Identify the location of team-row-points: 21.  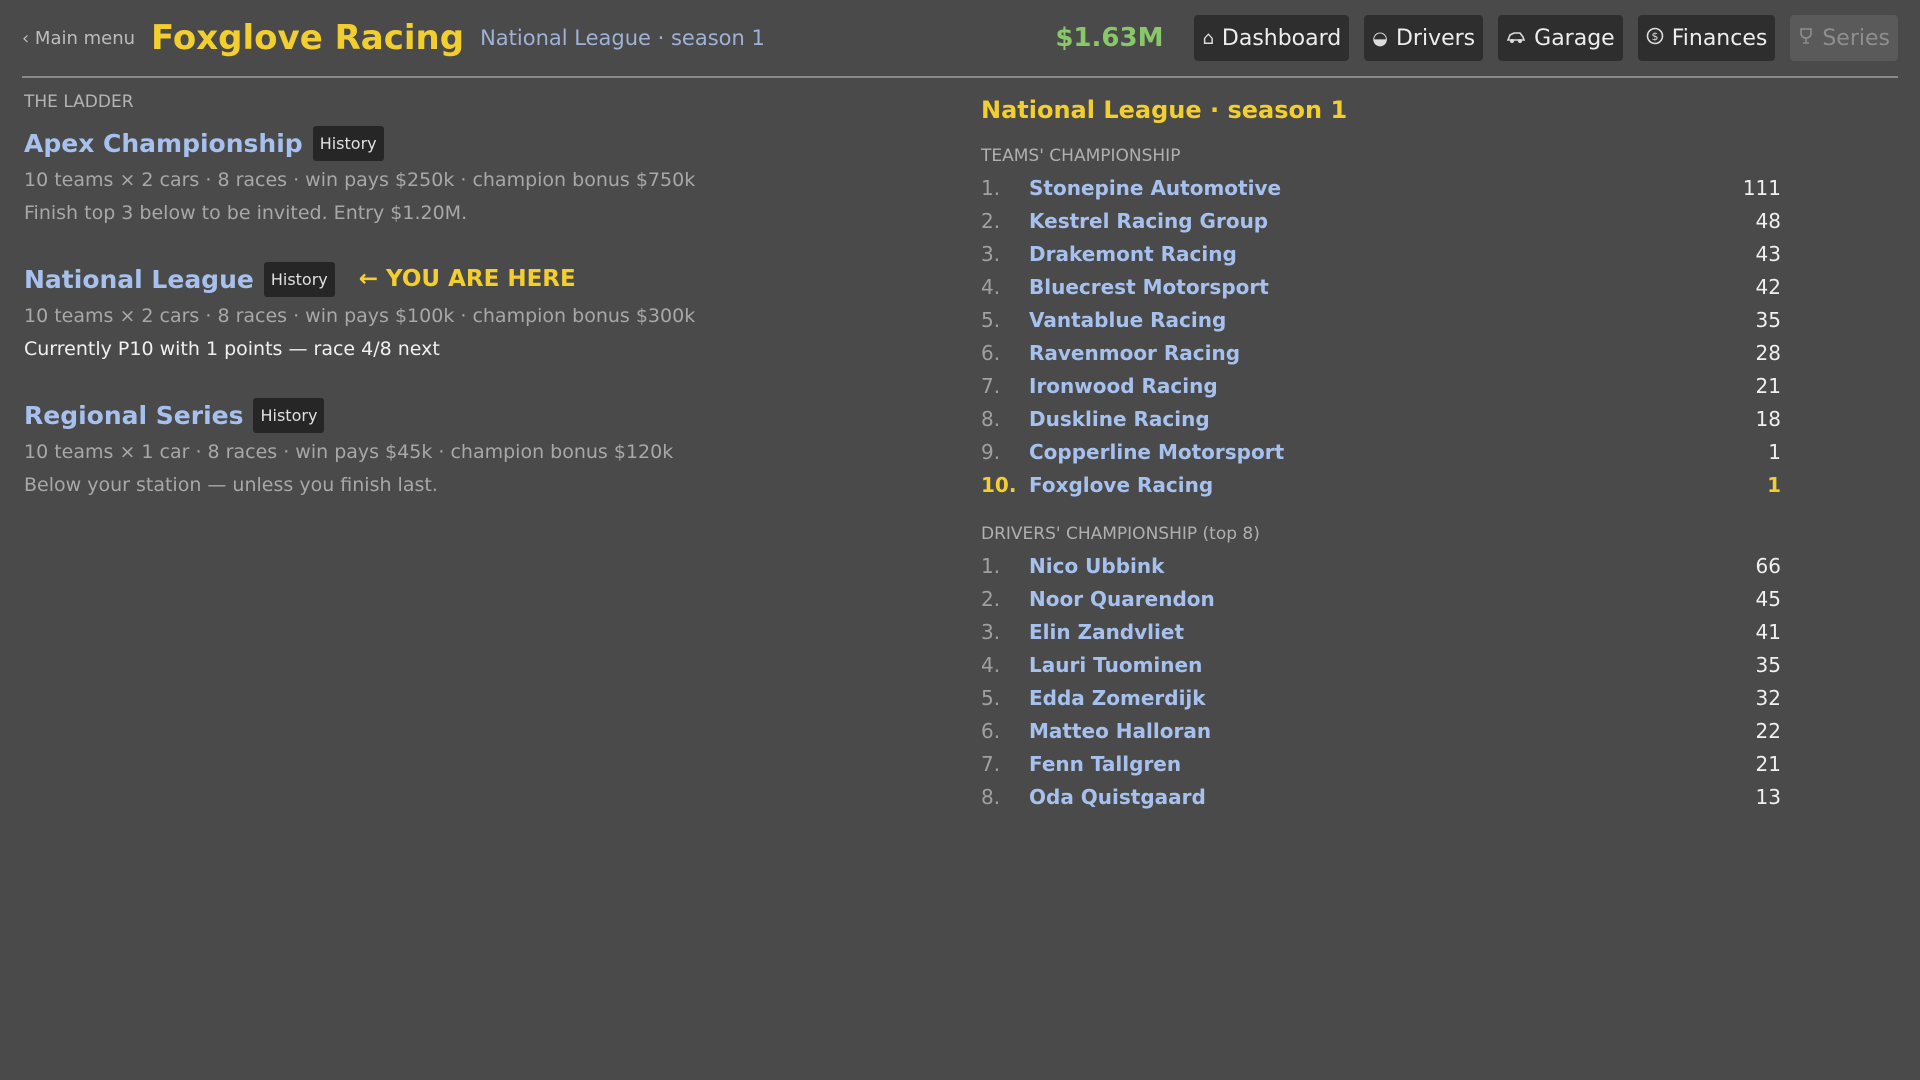
(1768, 386).